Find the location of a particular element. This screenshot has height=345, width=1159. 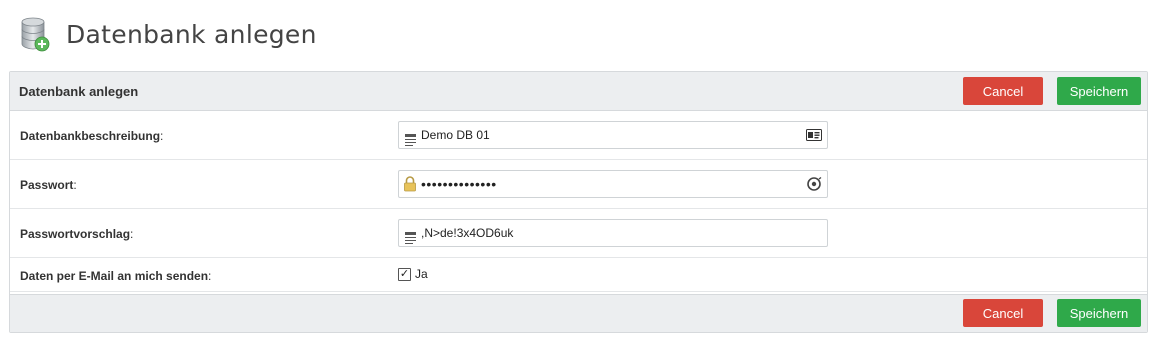

description-value: Demo DB 01 is located at coordinates (455, 135).